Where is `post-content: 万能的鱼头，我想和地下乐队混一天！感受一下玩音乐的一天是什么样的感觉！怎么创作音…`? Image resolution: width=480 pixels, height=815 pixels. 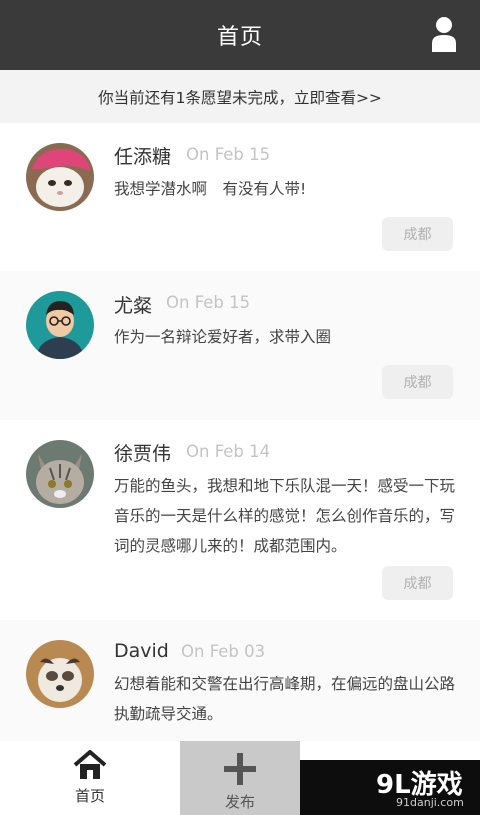
post-content: 万能的鱼头，我想和地下乐队混一天！感受一下玩音乐的一天是什么样的感觉！怎么创作音… is located at coordinates (285, 516).